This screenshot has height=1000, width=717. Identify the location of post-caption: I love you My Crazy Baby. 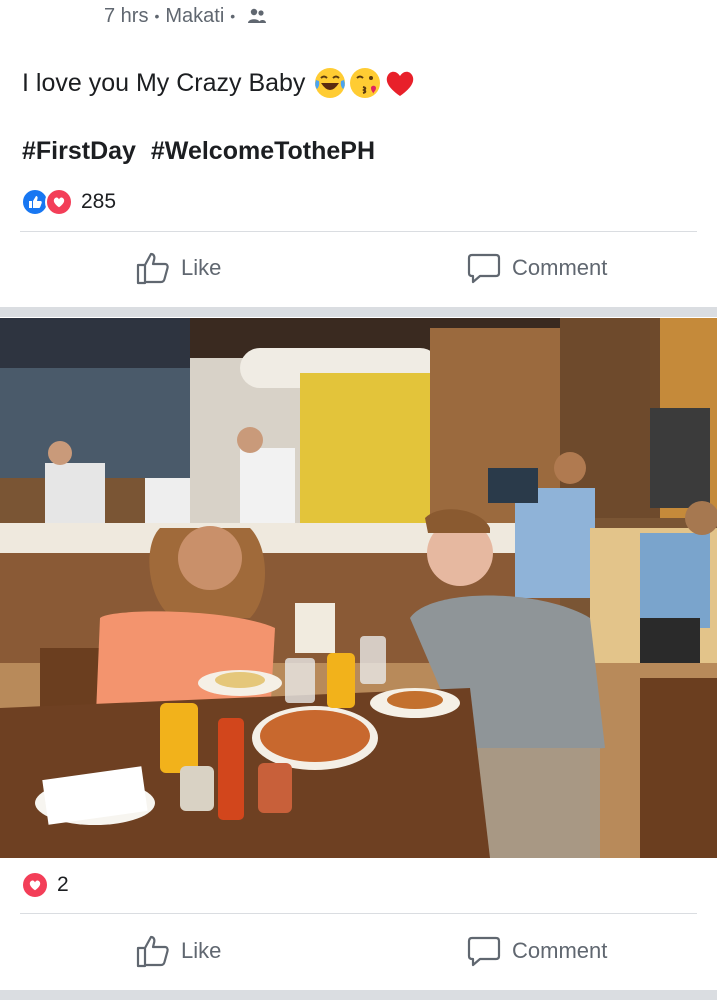
(220, 83).